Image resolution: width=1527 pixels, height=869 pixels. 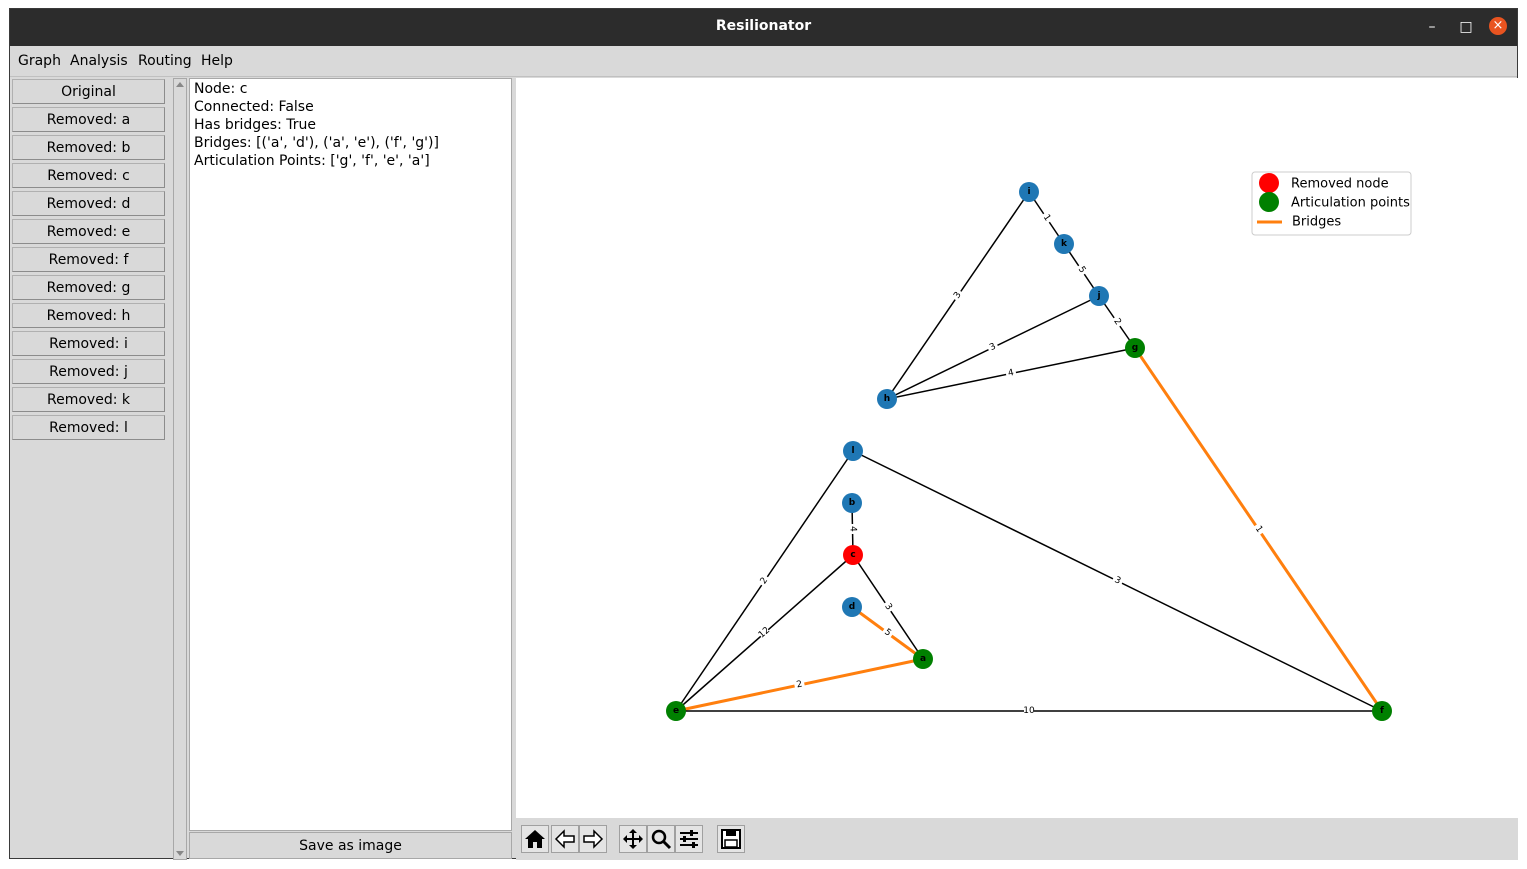 What do you see at coordinates (165, 61) in the screenshot?
I see `menu-routing: Routing` at bounding box center [165, 61].